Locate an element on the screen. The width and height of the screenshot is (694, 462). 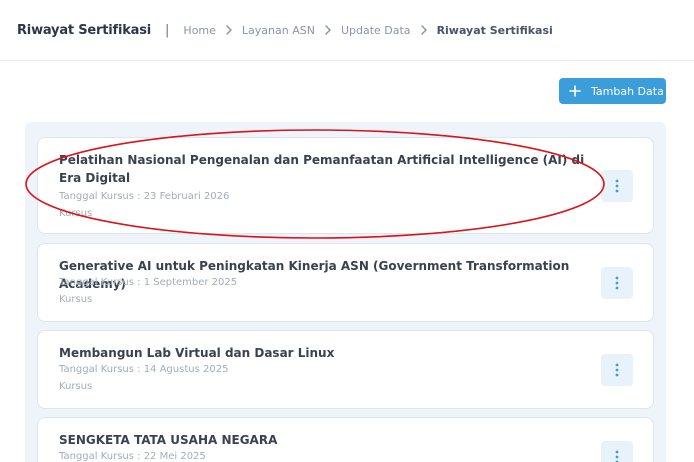
page-title: Riwayat Sertifikasi is located at coordinates (84, 30).